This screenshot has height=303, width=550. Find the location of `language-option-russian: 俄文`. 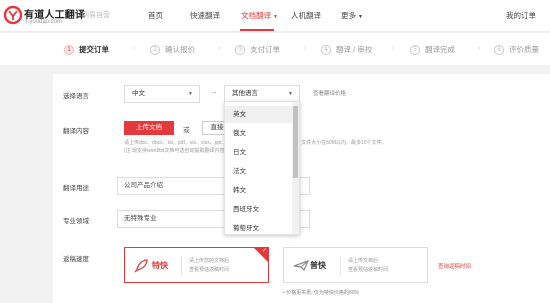

language-option-russian: 俄文 is located at coordinates (259, 133).